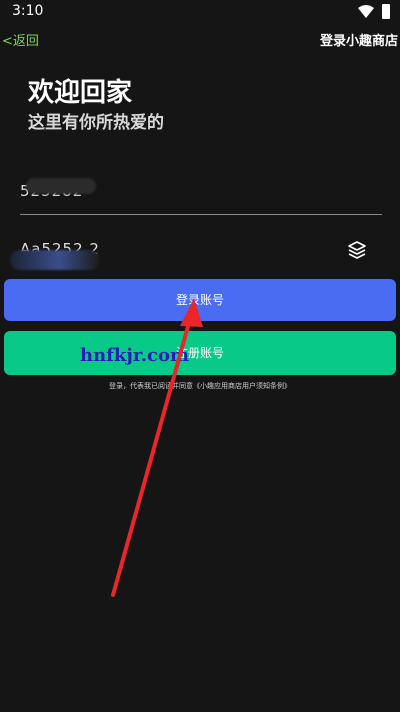 Image resolution: width=400 pixels, height=712 pixels. I want to click on register-button-label: 注册账号, so click(199, 353).